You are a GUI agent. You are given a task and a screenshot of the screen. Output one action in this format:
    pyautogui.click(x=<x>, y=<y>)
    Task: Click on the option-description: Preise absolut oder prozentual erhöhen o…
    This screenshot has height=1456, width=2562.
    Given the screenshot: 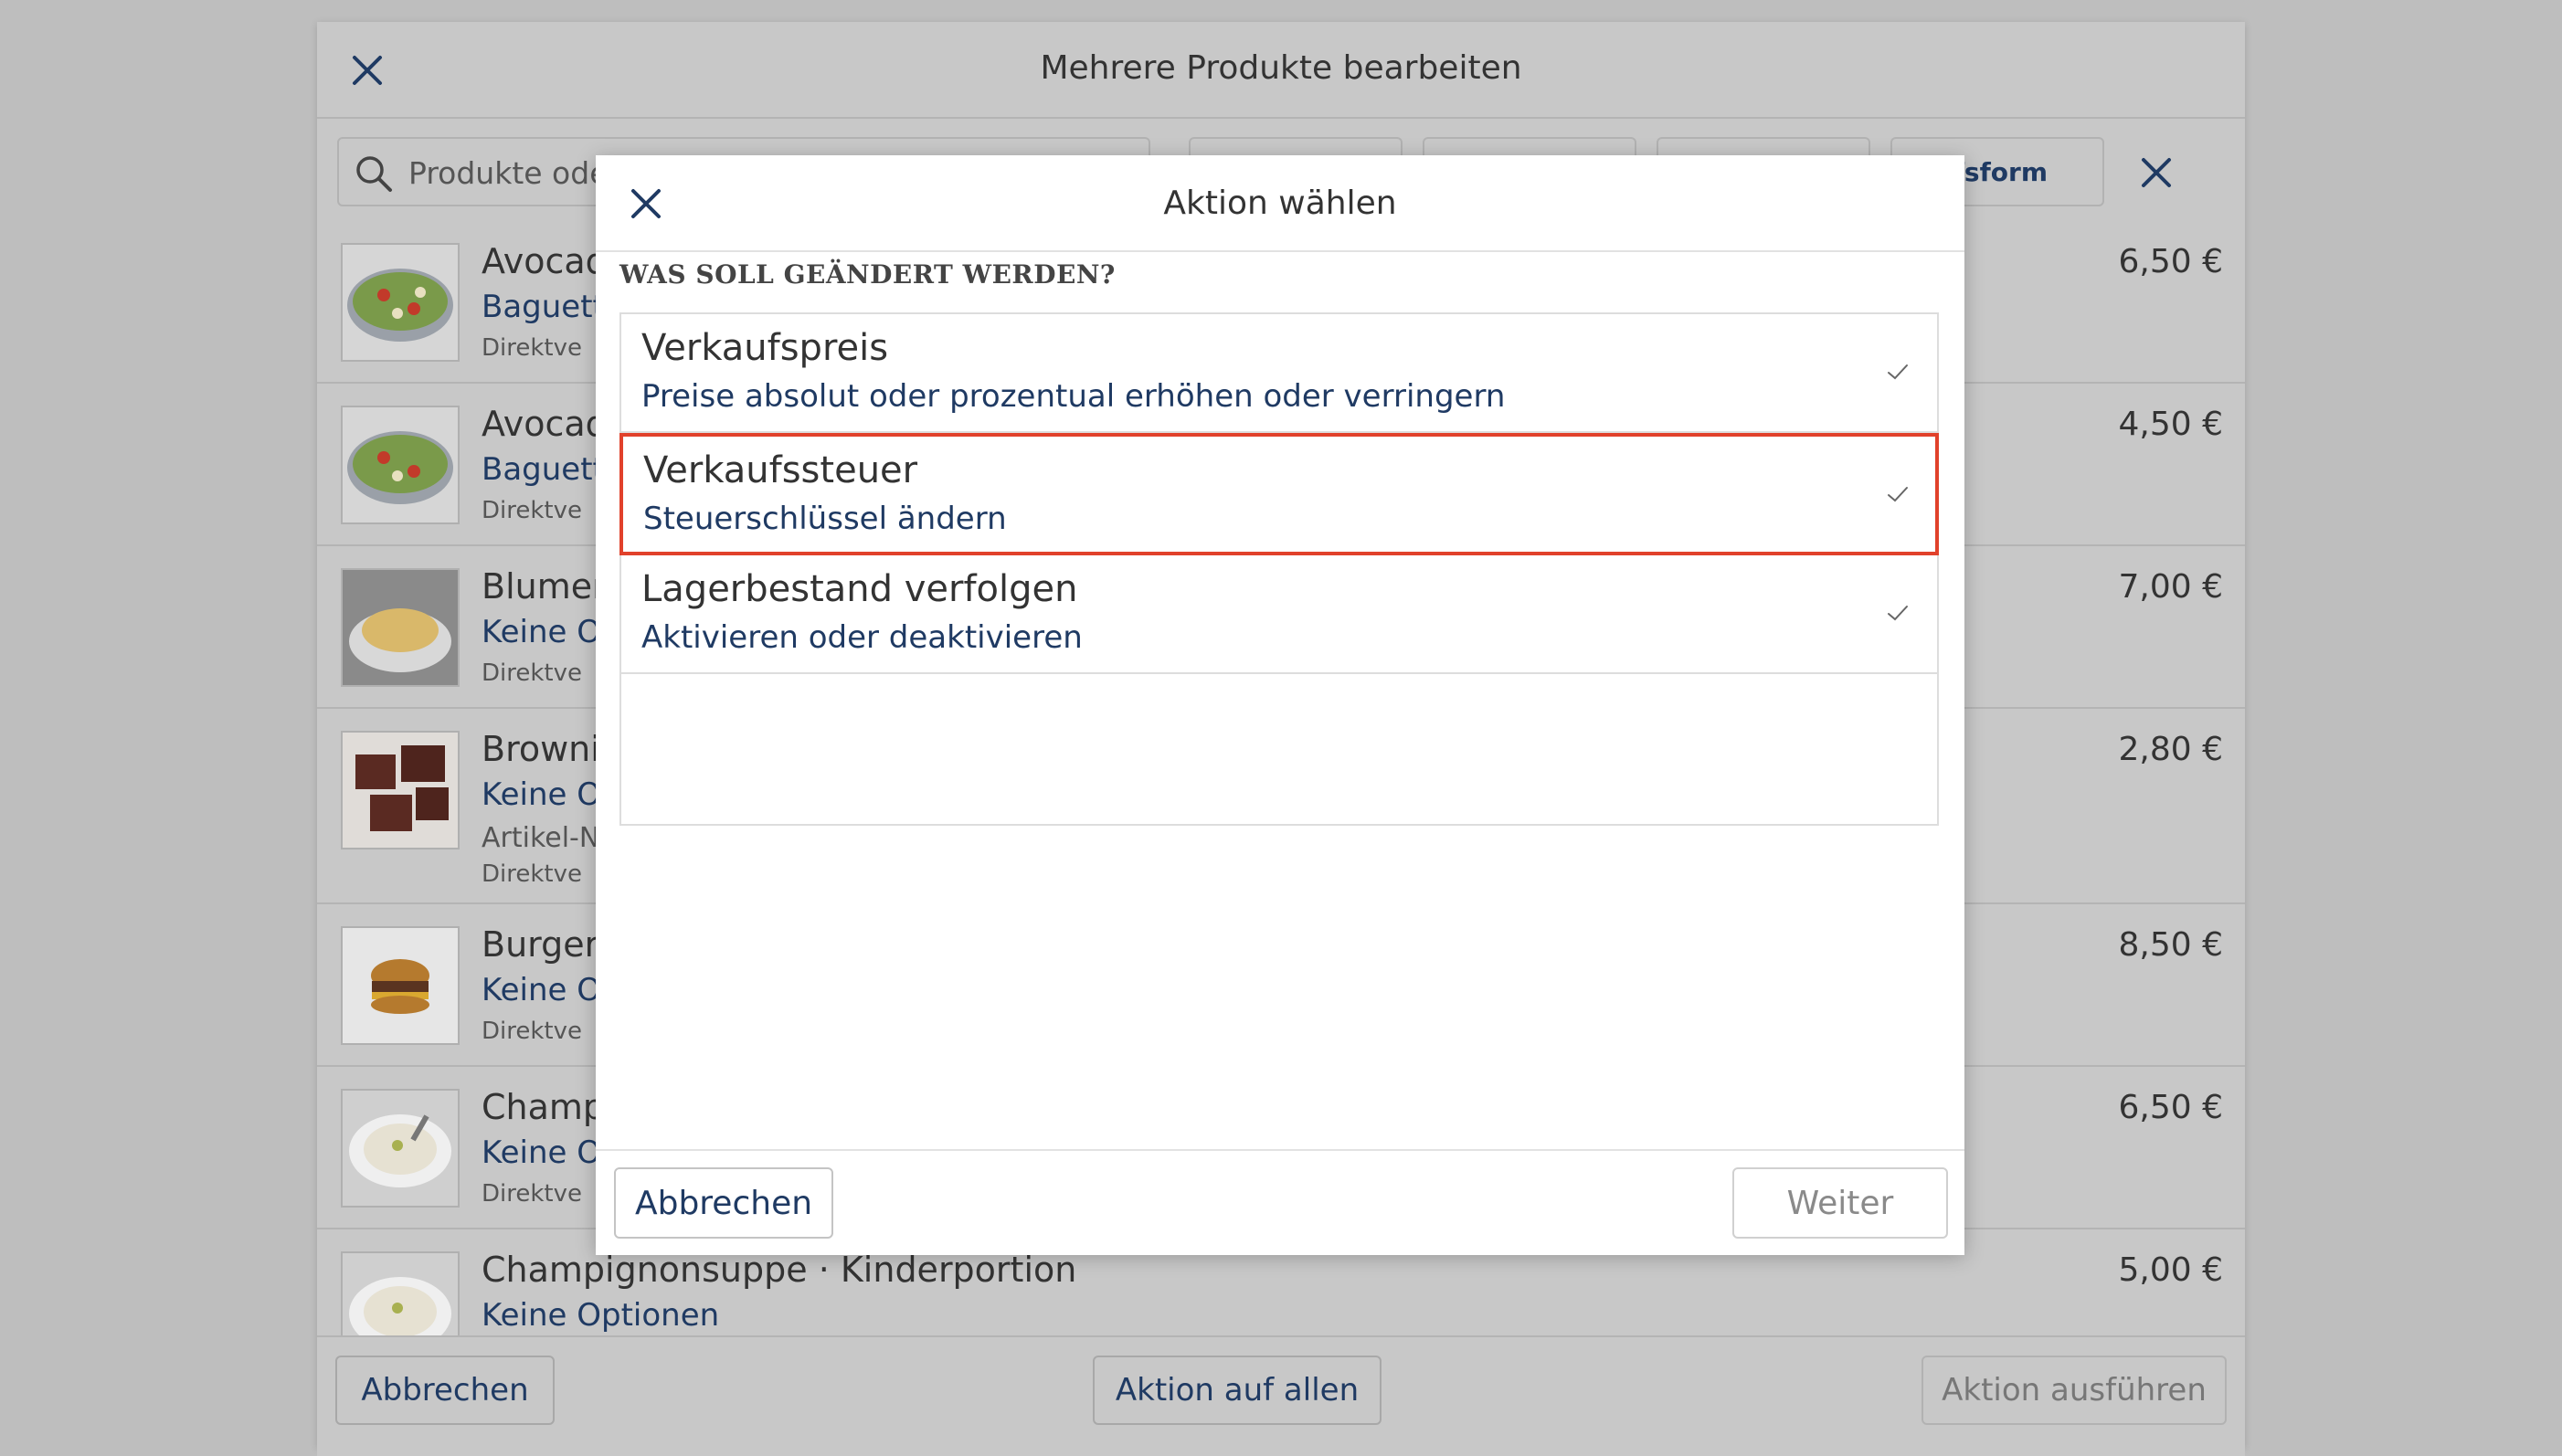 What is the action you would take?
    pyautogui.click(x=1074, y=397)
    